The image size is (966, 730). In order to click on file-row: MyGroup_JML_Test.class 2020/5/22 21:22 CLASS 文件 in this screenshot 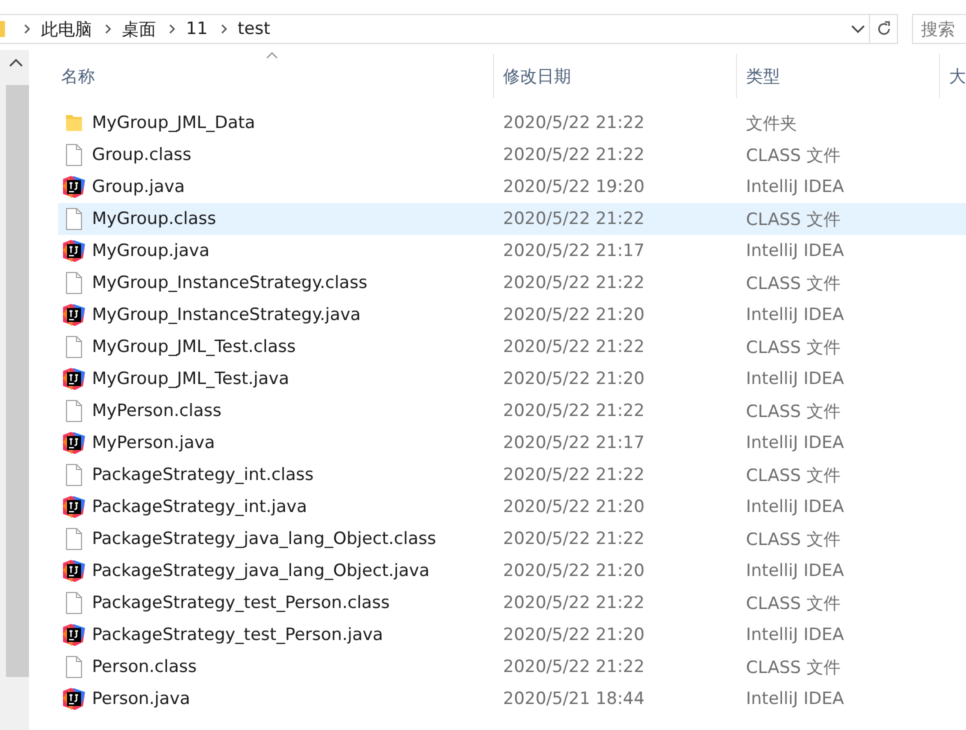, I will do `click(512, 347)`.